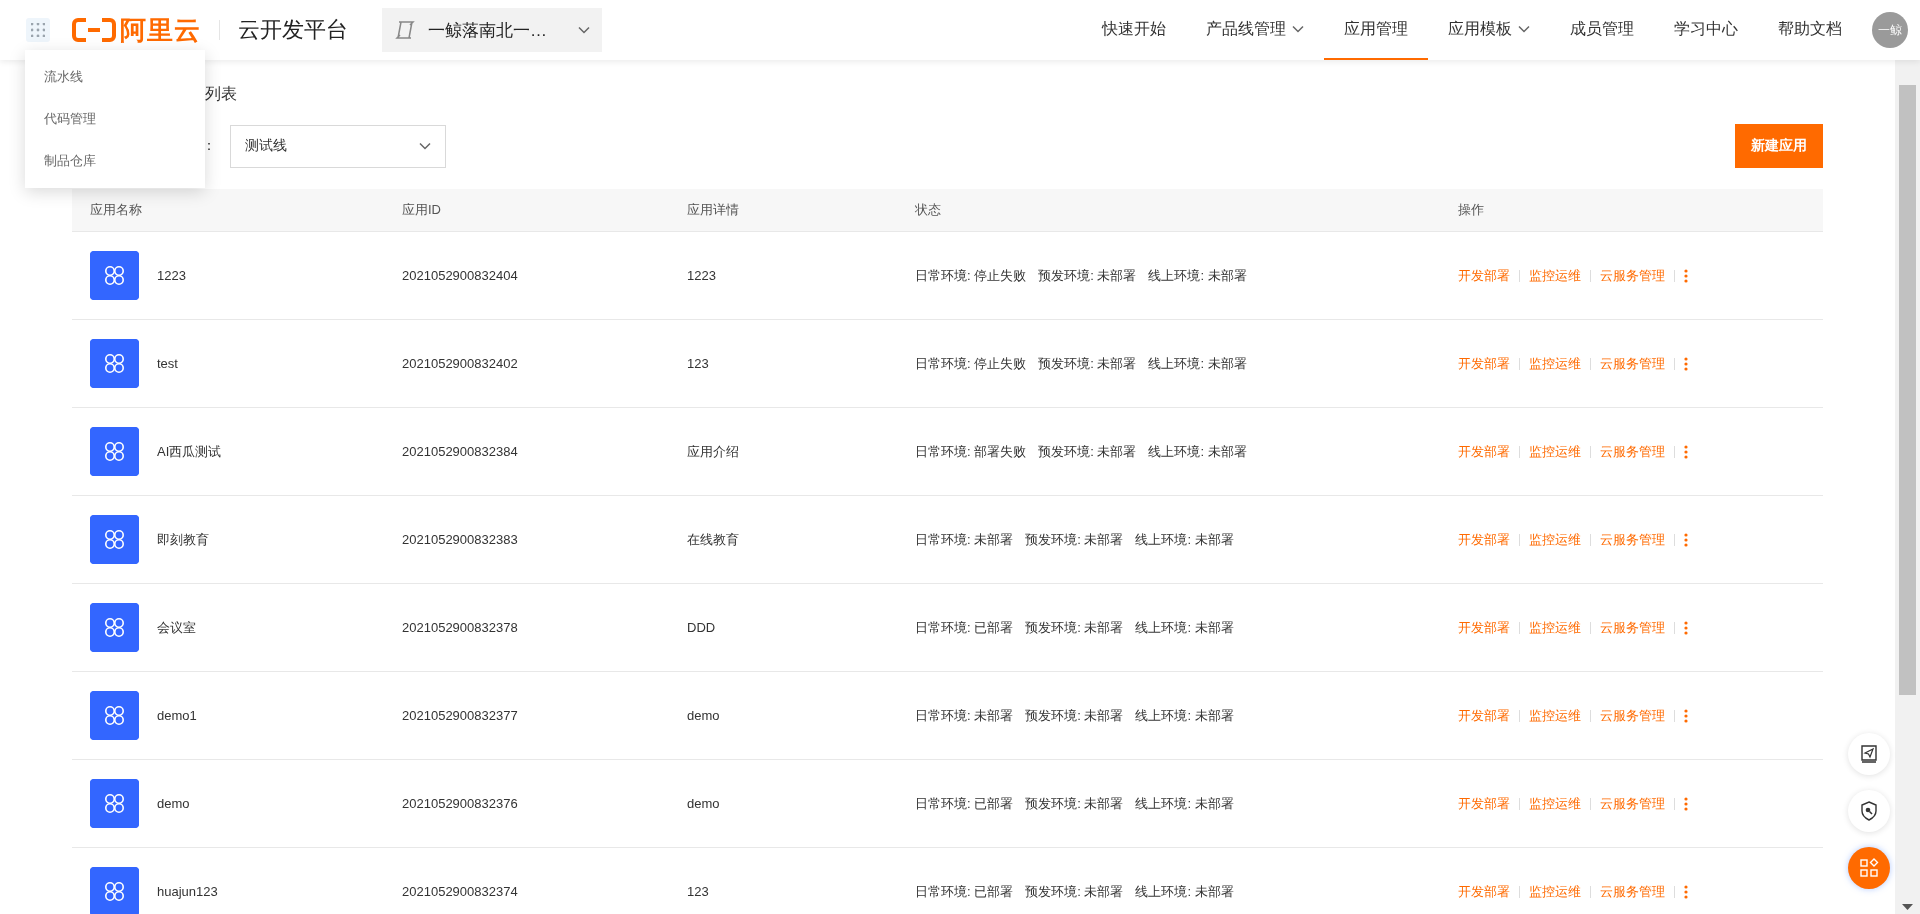 Image resolution: width=1920 pixels, height=914 pixels. I want to click on column-header: 状态, so click(1168, 210).